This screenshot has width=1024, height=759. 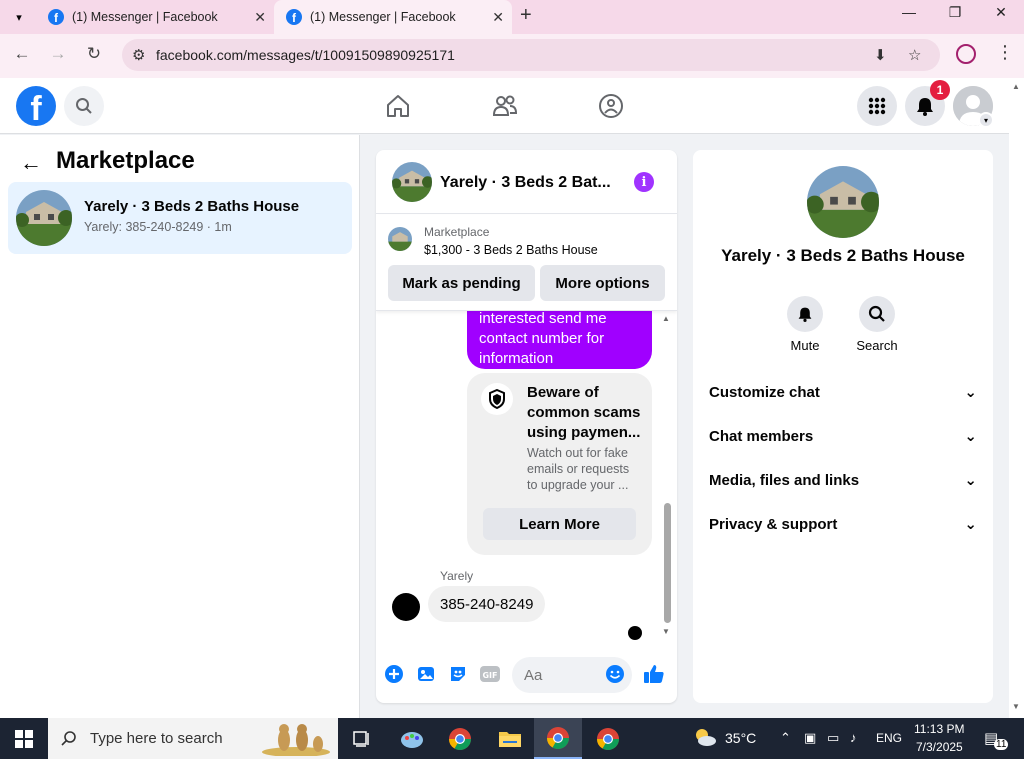 I want to click on tab-search-dropdown-icon: ▾, so click(x=19, y=17).